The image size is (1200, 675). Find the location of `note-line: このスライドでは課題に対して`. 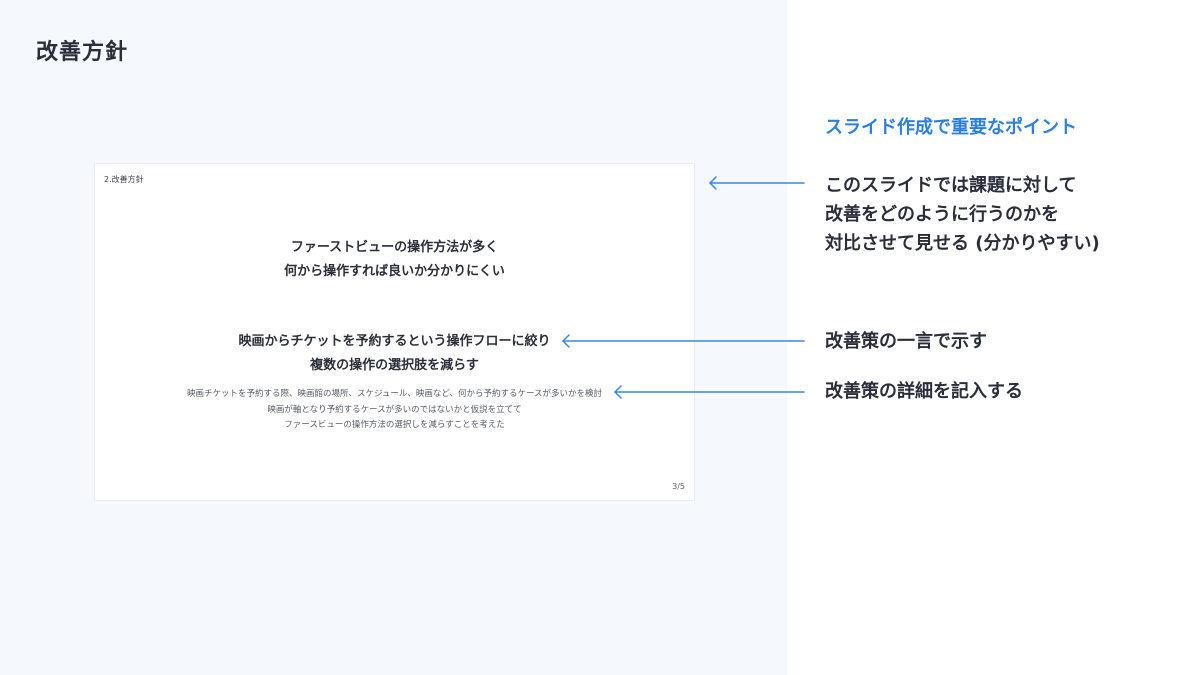

note-line: このスライドでは課題に対して is located at coordinates (951, 185).